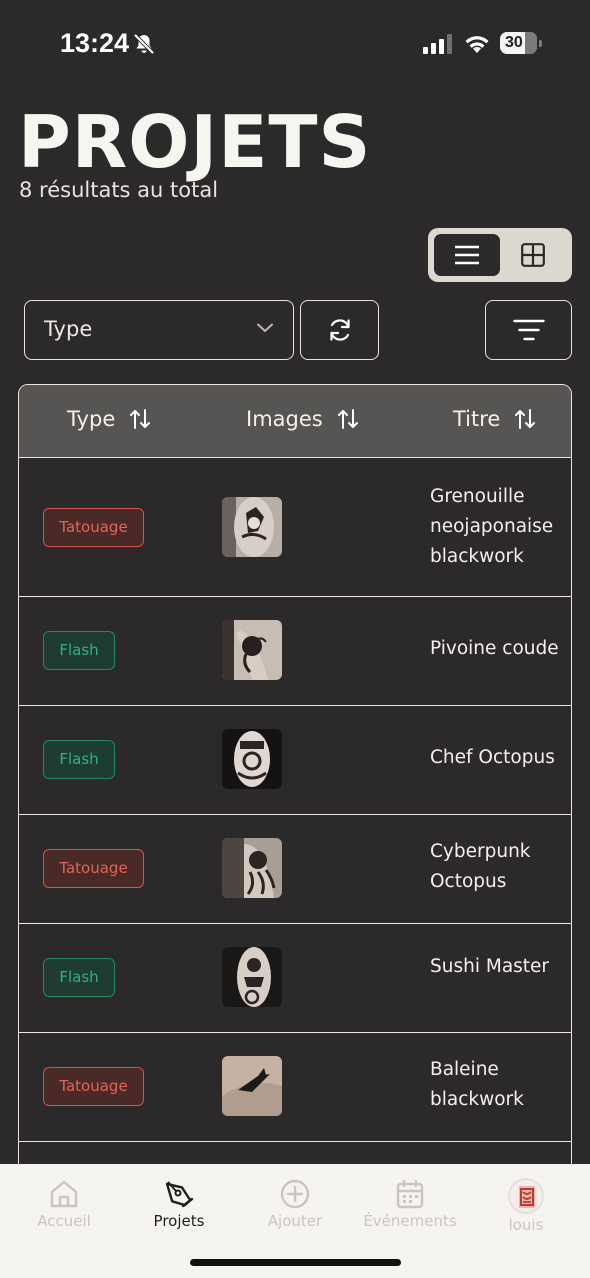 The height and width of the screenshot is (1278, 590). Describe the element at coordinates (437, 44) in the screenshot. I see `signal-icon` at that location.